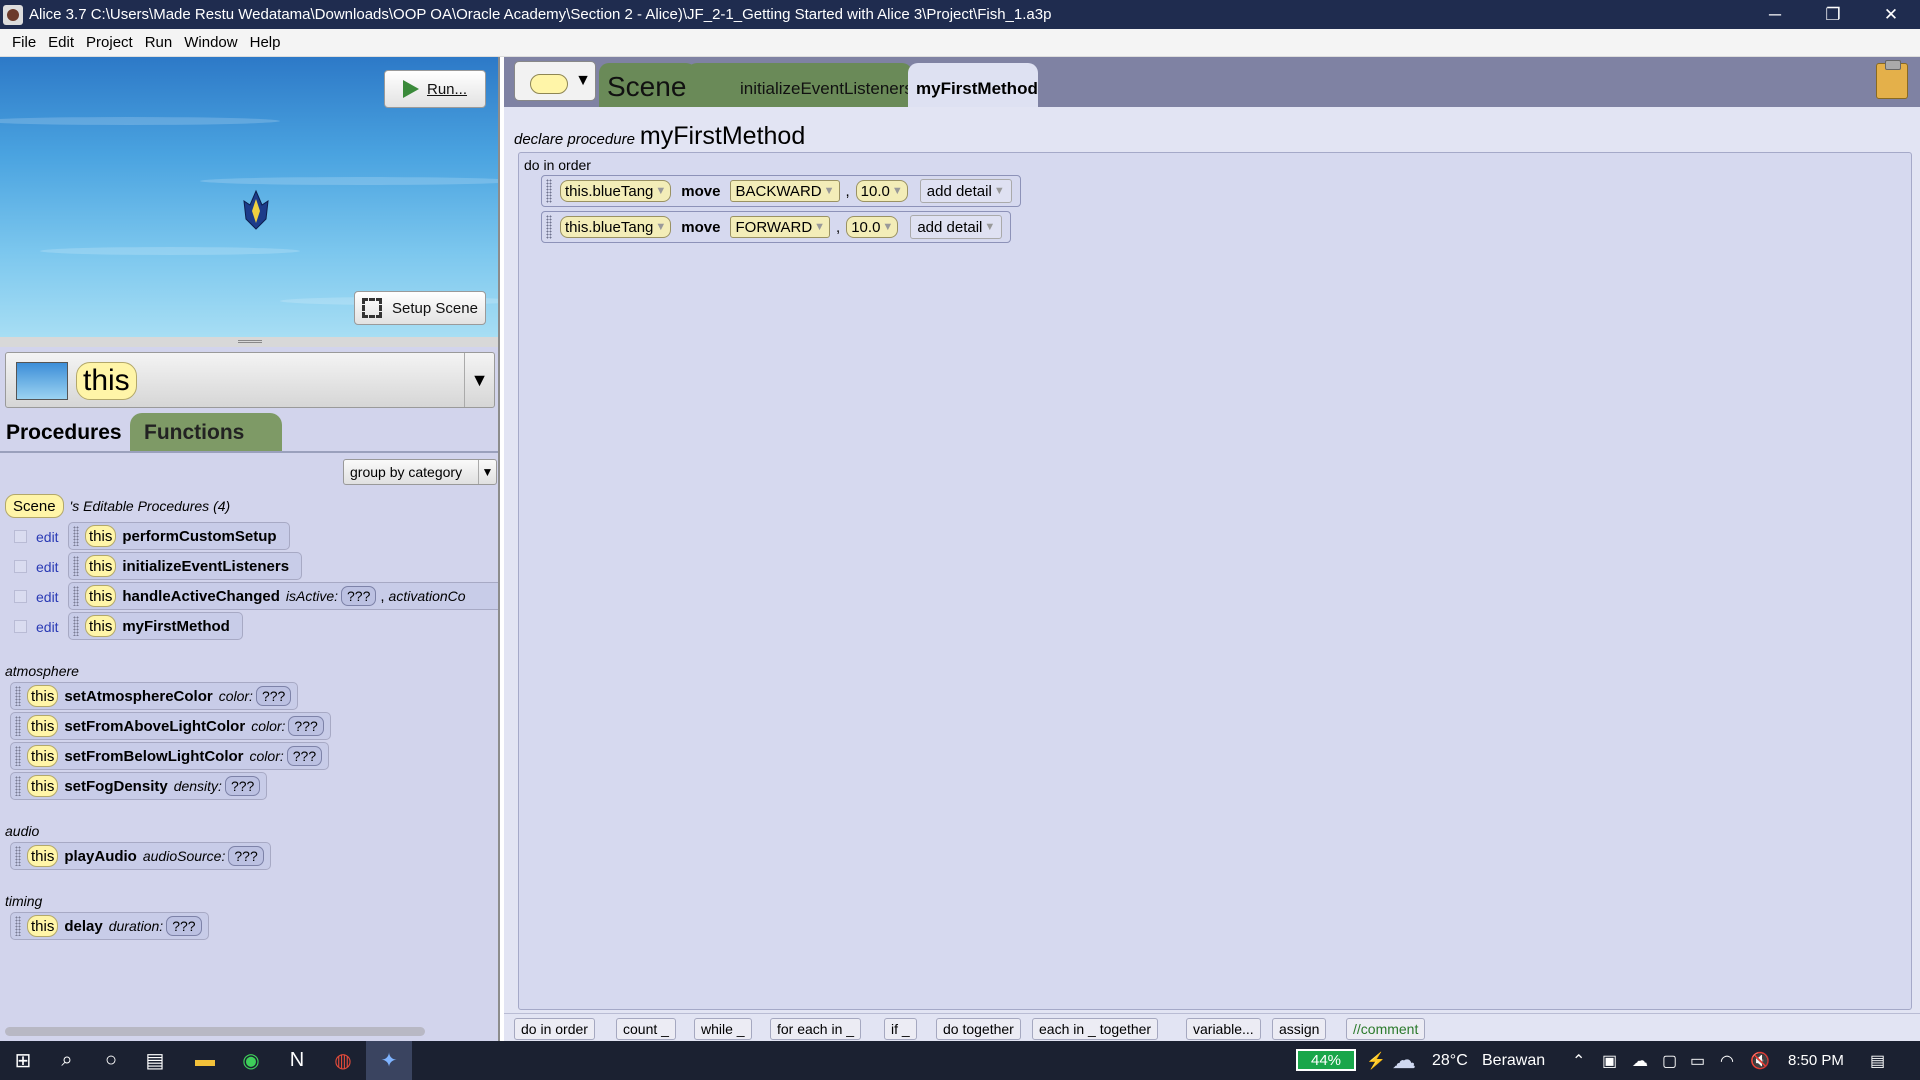 The image size is (1920, 1080). I want to click on instance-selector: this ▼, so click(250, 380).